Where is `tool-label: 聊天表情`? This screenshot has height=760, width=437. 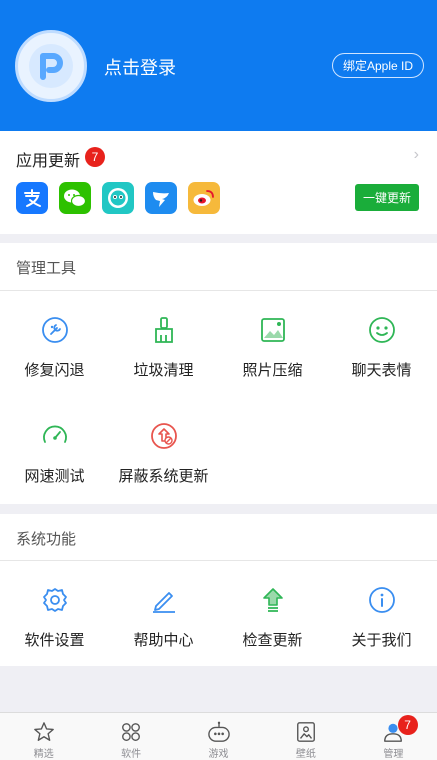
tool-label: 聊天表情 is located at coordinates (381, 370).